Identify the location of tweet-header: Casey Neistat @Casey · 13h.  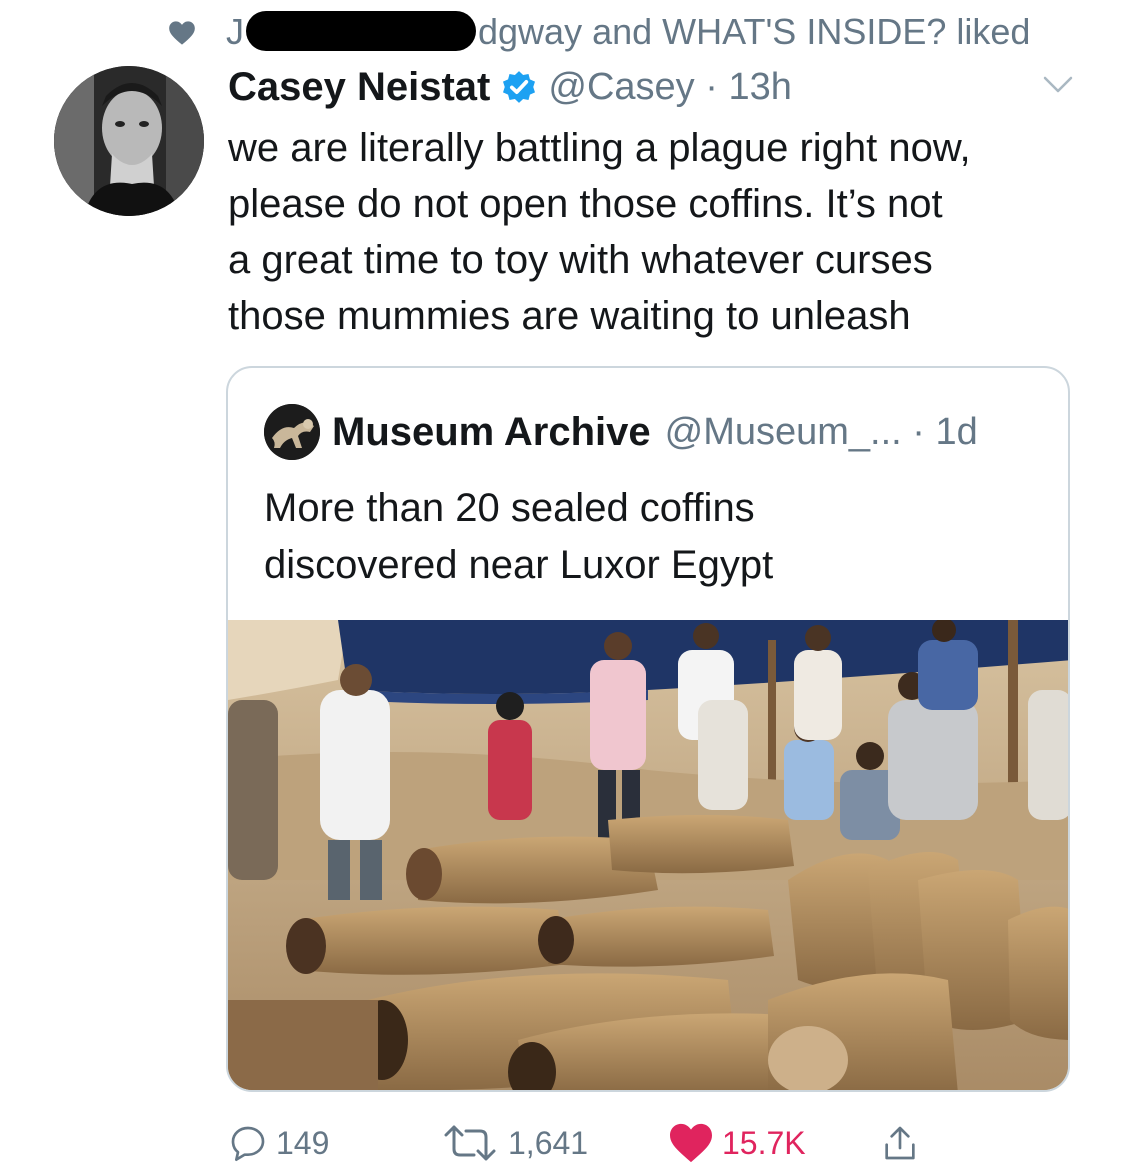
(510, 87).